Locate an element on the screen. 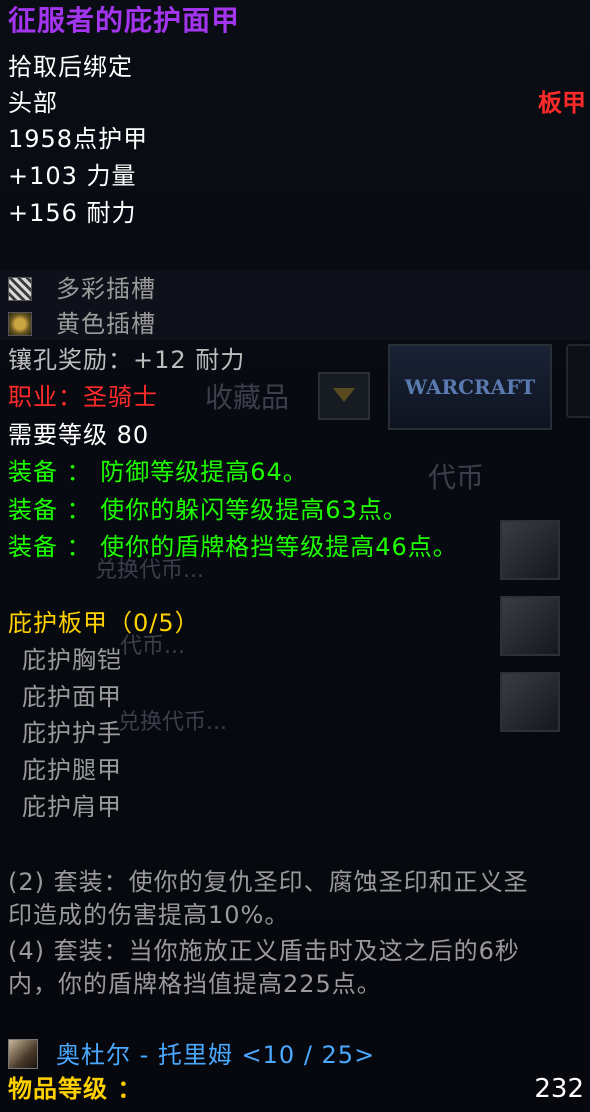 This screenshot has height=1112, width=590. equip-effect-defense: 装备 ： 防御等级提高64。 is located at coordinates (158, 472).